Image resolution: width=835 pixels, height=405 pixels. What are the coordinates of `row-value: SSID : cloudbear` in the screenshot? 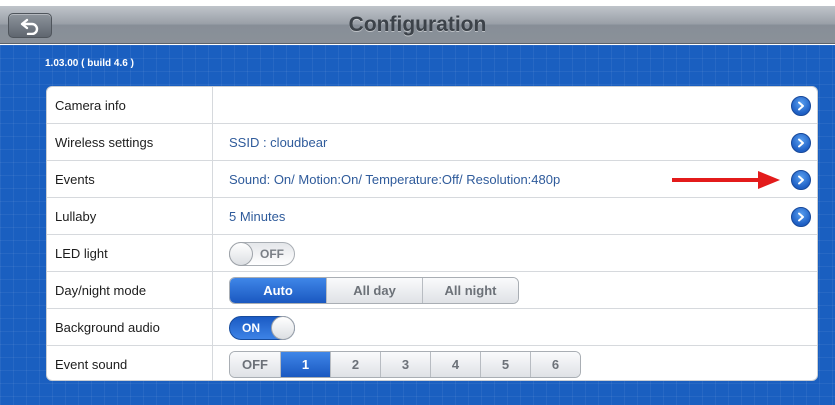 It's located at (278, 142).